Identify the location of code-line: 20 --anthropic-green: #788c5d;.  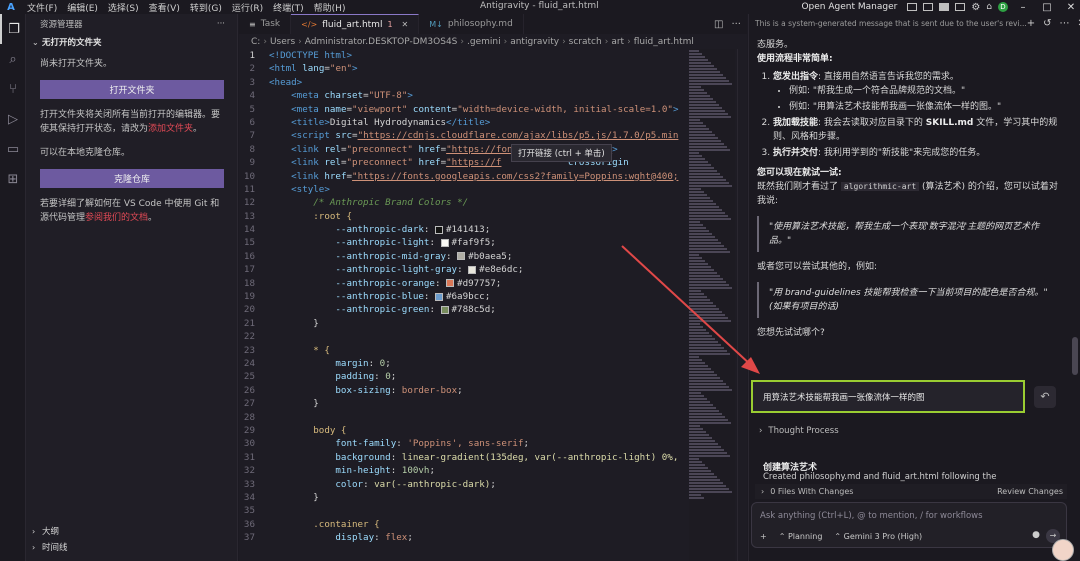
(493, 309).